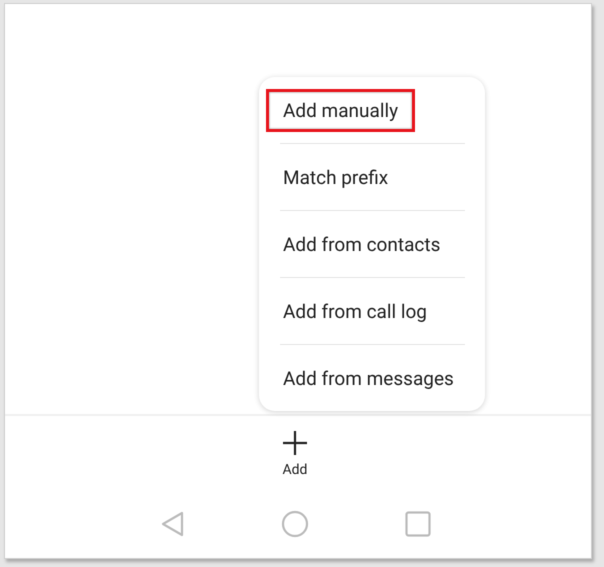  Describe the element at coordinates (295, 524) in the screenshot. I see `home-icon` at that location.